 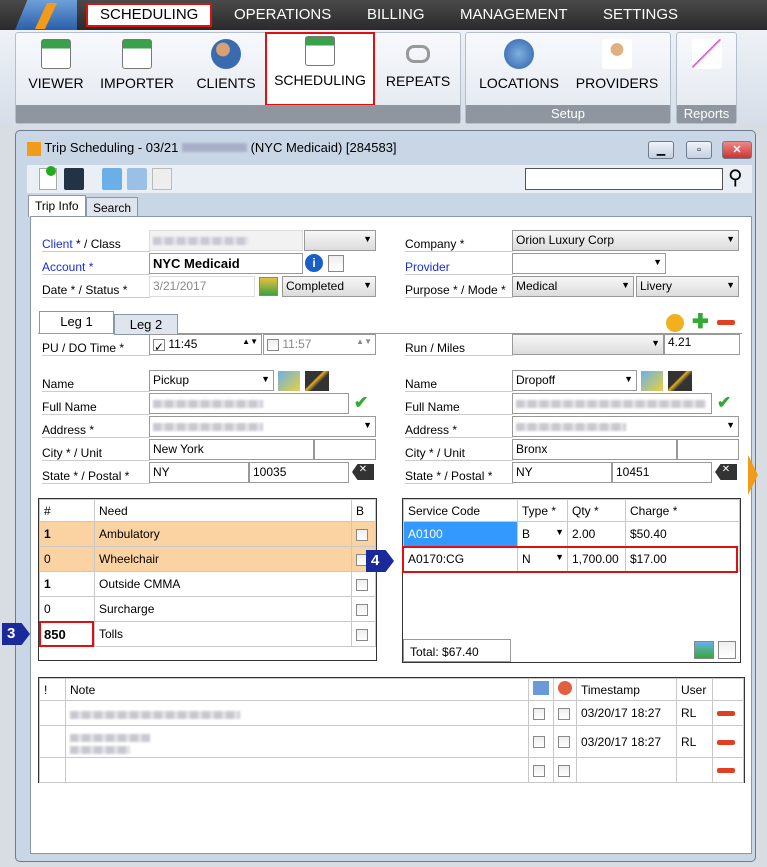 What do you see at coordinates (519, 71) in the screenshot?
I see `locations-button: LOCATIONS` at bounding box center [519, 71].